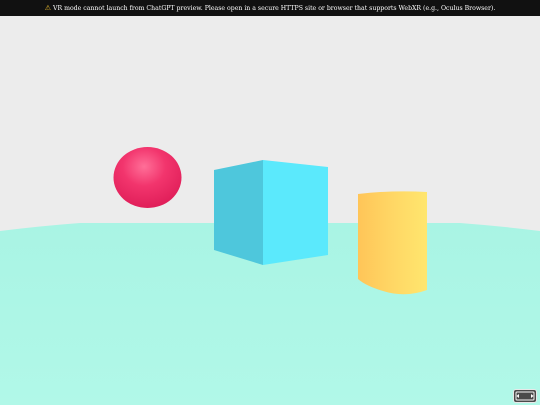 The image size is (540, 405). I want to click on cube-object, so click(271, 212).